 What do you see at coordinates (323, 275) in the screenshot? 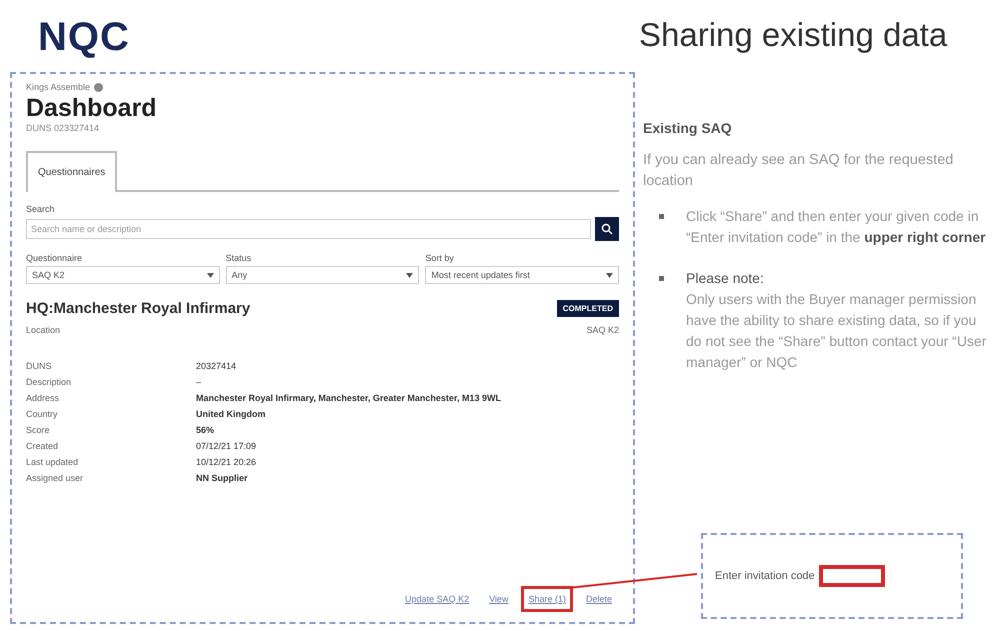
I see `filter-select: Any` at bounding box center [323, 275].